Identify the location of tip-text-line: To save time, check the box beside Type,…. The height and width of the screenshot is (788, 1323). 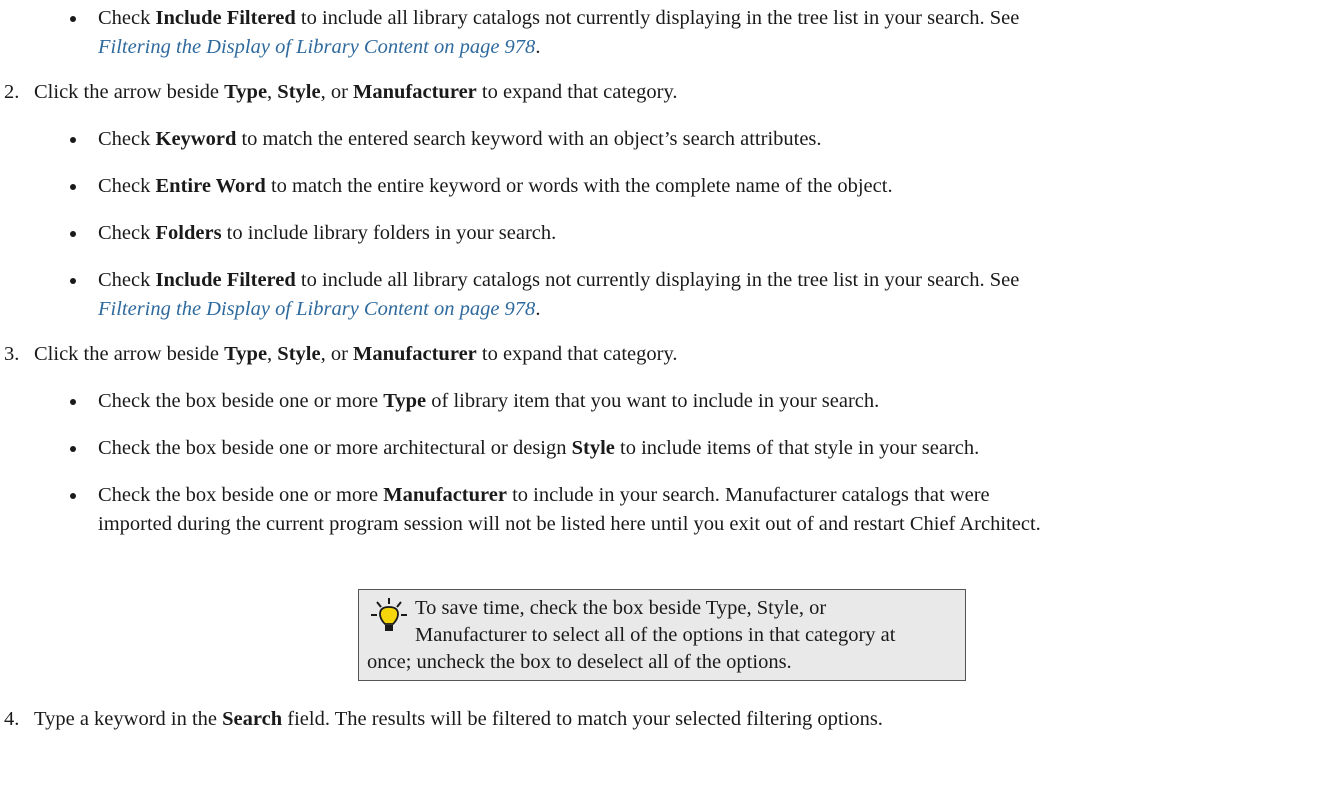
(621, 608).